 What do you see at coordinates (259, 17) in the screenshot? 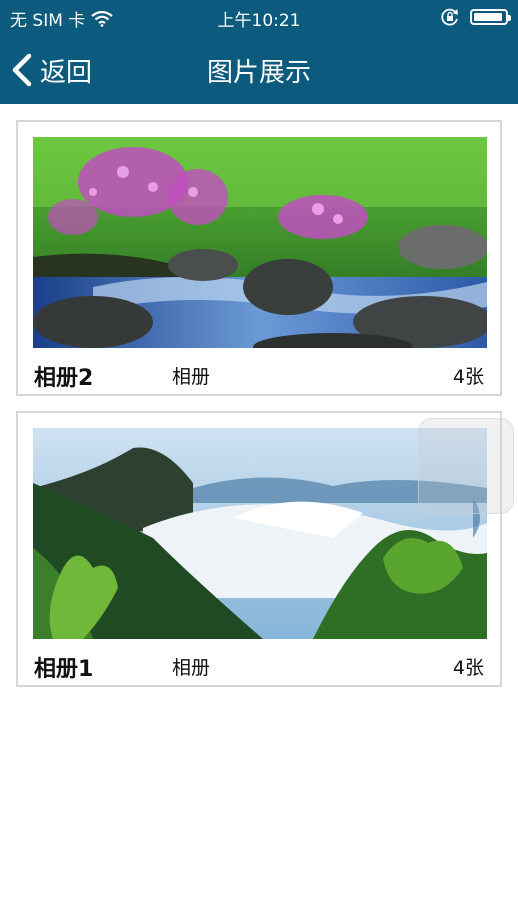
I see `status-bar: 无 SIM 卡 上午10:21` at bounding box center [259, 17].